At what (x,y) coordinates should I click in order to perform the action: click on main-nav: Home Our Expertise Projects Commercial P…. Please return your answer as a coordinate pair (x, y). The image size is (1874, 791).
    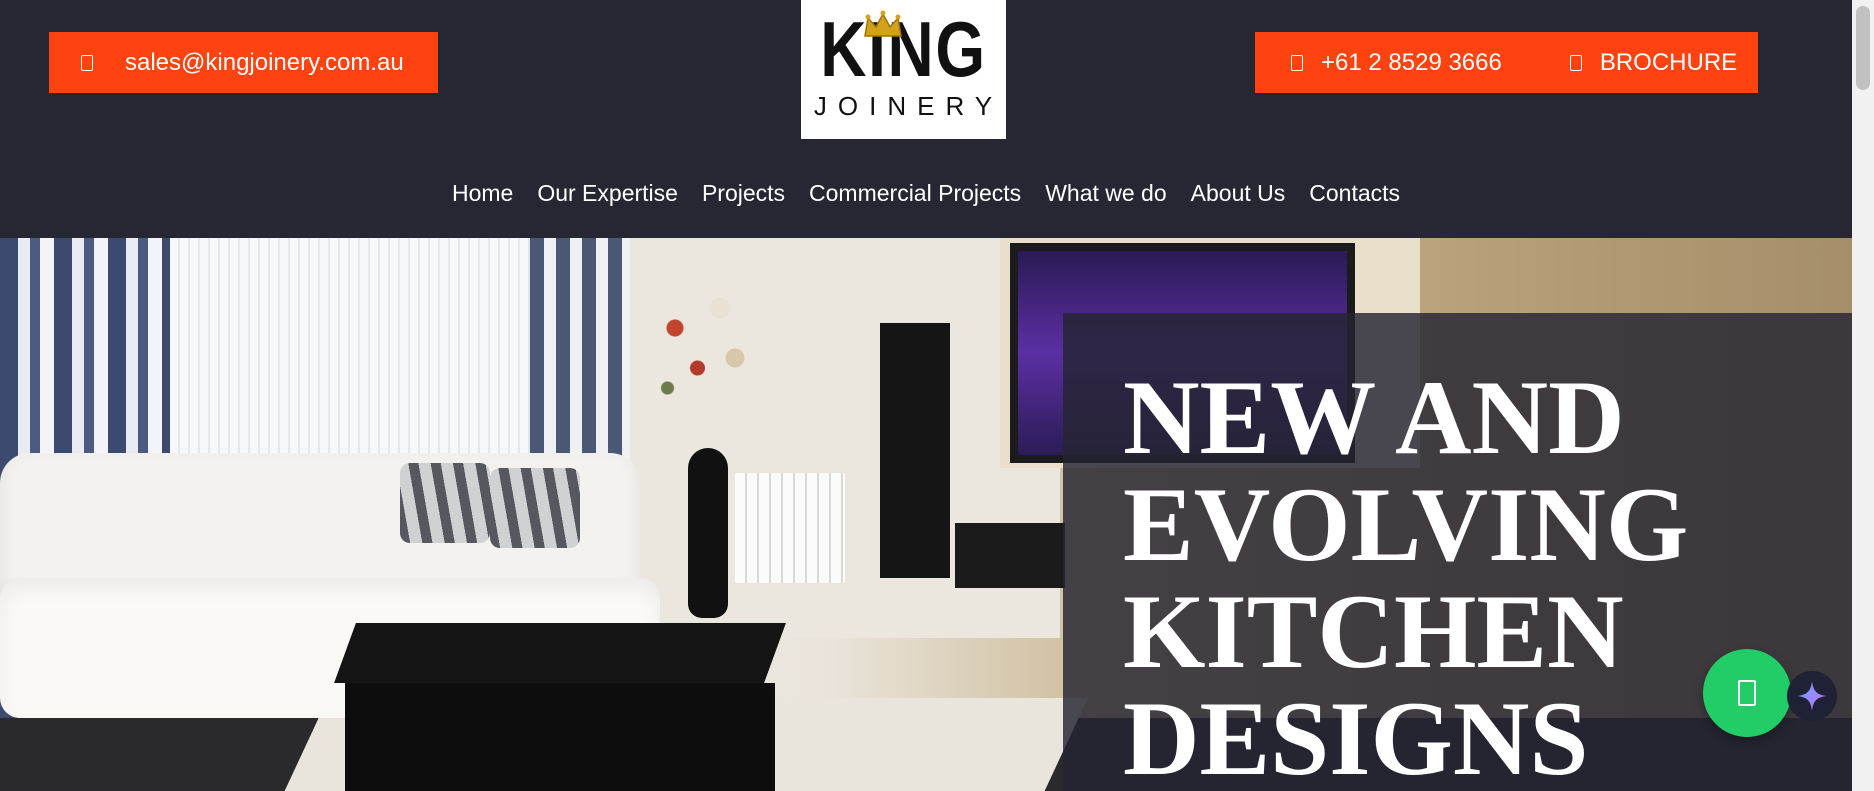
    Looking at the image, I should click on (926, 193).